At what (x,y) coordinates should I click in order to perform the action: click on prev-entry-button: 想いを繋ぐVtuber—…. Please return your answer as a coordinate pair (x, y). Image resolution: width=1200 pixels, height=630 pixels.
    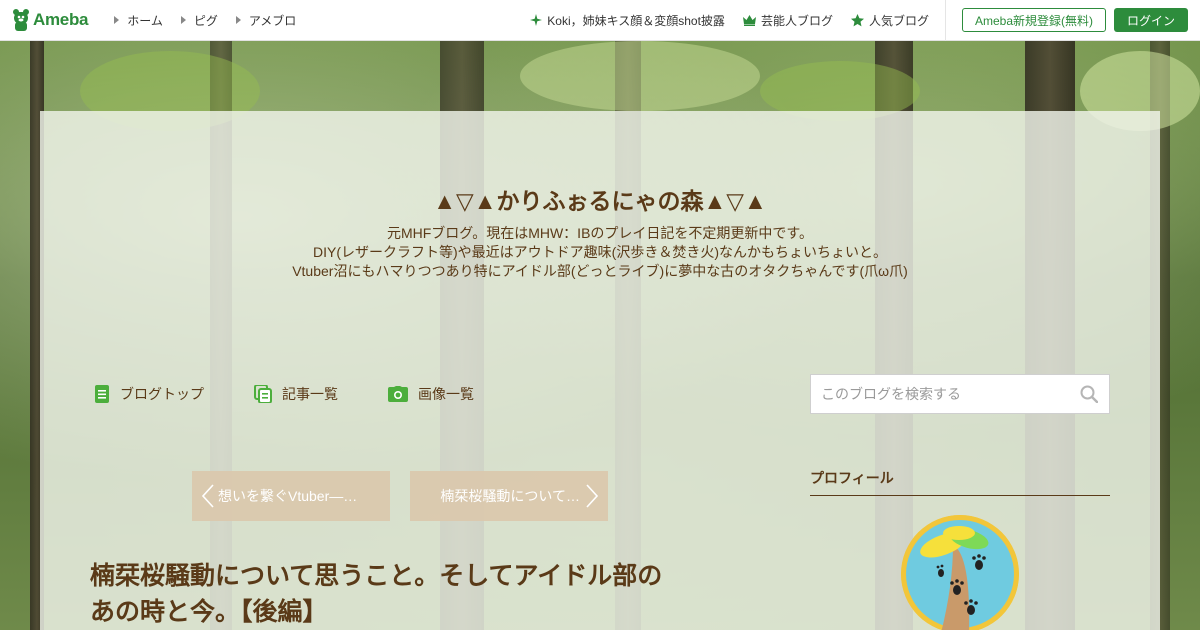
    Looking at the image, I should click on (291, 496).